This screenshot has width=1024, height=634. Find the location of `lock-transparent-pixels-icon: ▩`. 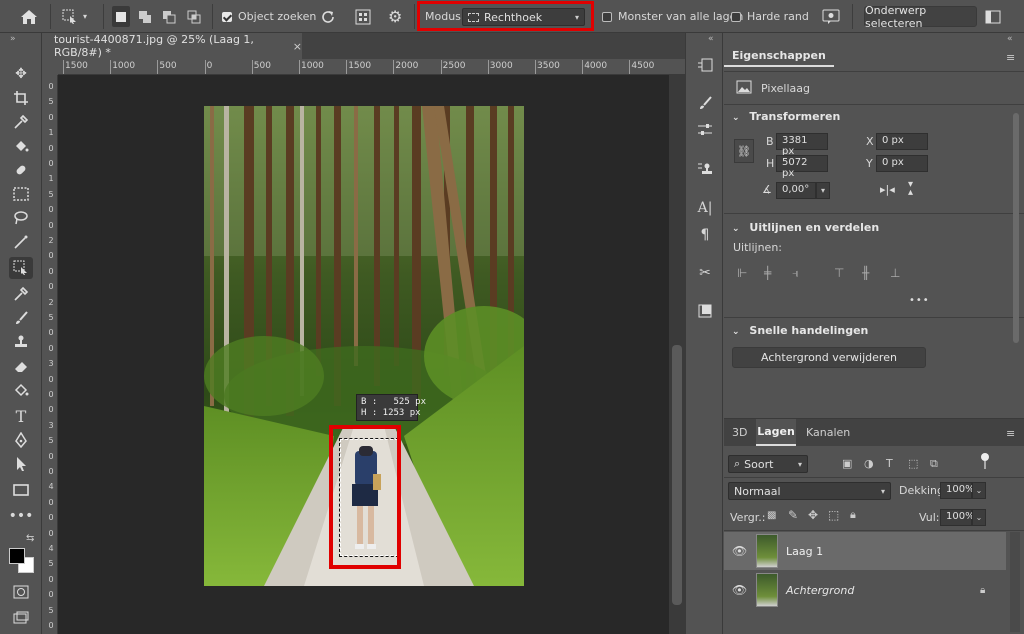

lock-transparent-pixels-icon: ▩ is located at coordinates (771, 515).